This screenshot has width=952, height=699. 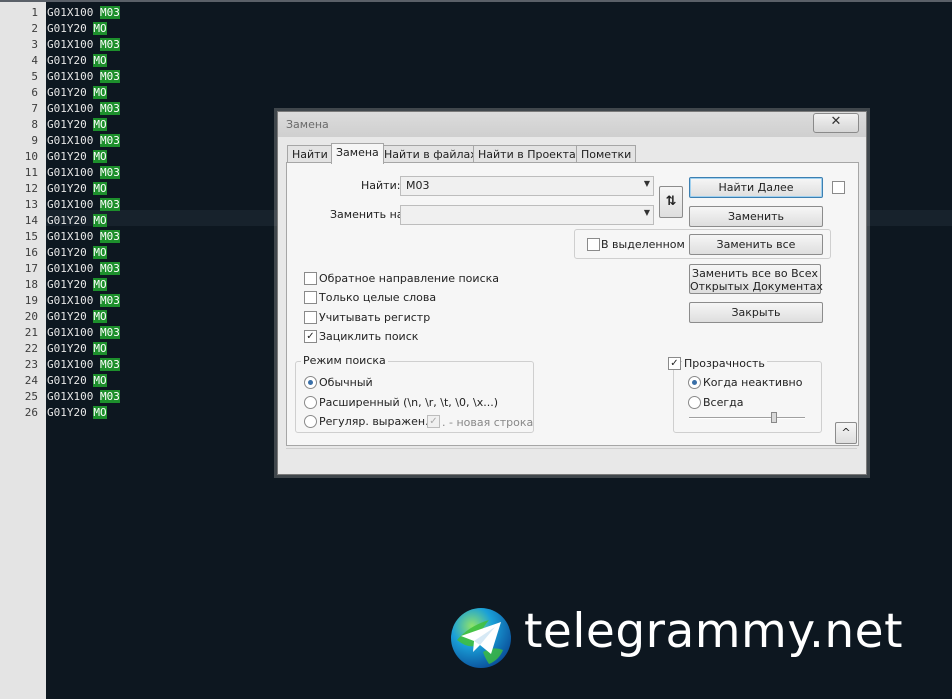 I want to click on in-selection-checkbox, so click(x=593, y=244).